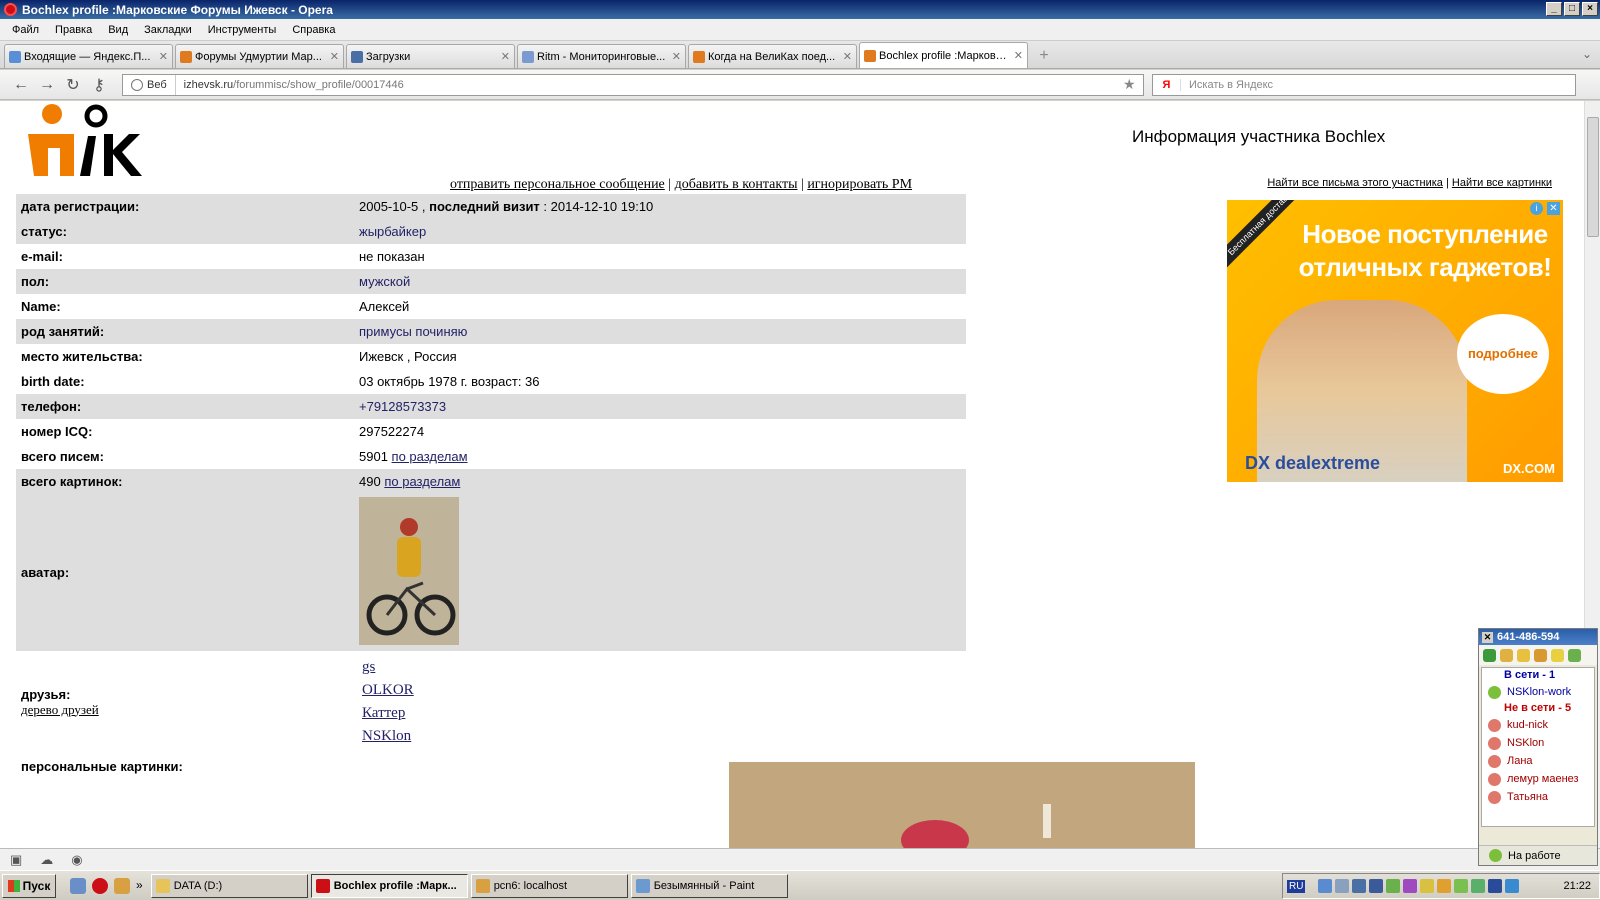 The height and width of the screenshot is (900, 1600). What do you see at coordinates (709, 885) in the screenshot?
I see `task-paint: Безымянный - Paint` at bounding box center [709, 885].